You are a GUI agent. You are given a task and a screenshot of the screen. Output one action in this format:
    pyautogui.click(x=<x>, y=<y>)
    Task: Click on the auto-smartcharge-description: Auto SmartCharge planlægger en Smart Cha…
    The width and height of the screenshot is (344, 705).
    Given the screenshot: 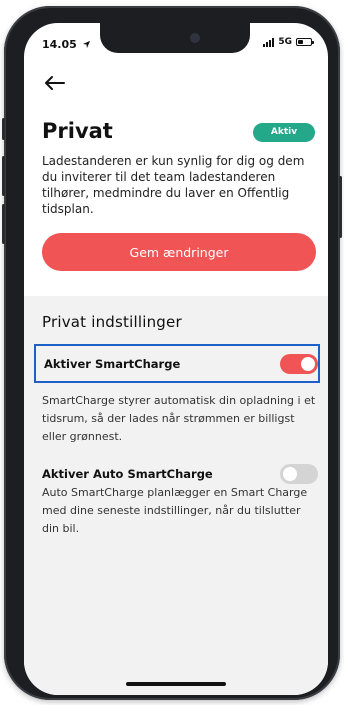 What is the action you would take?
    pyautogui.click(x=175, y=510)
    